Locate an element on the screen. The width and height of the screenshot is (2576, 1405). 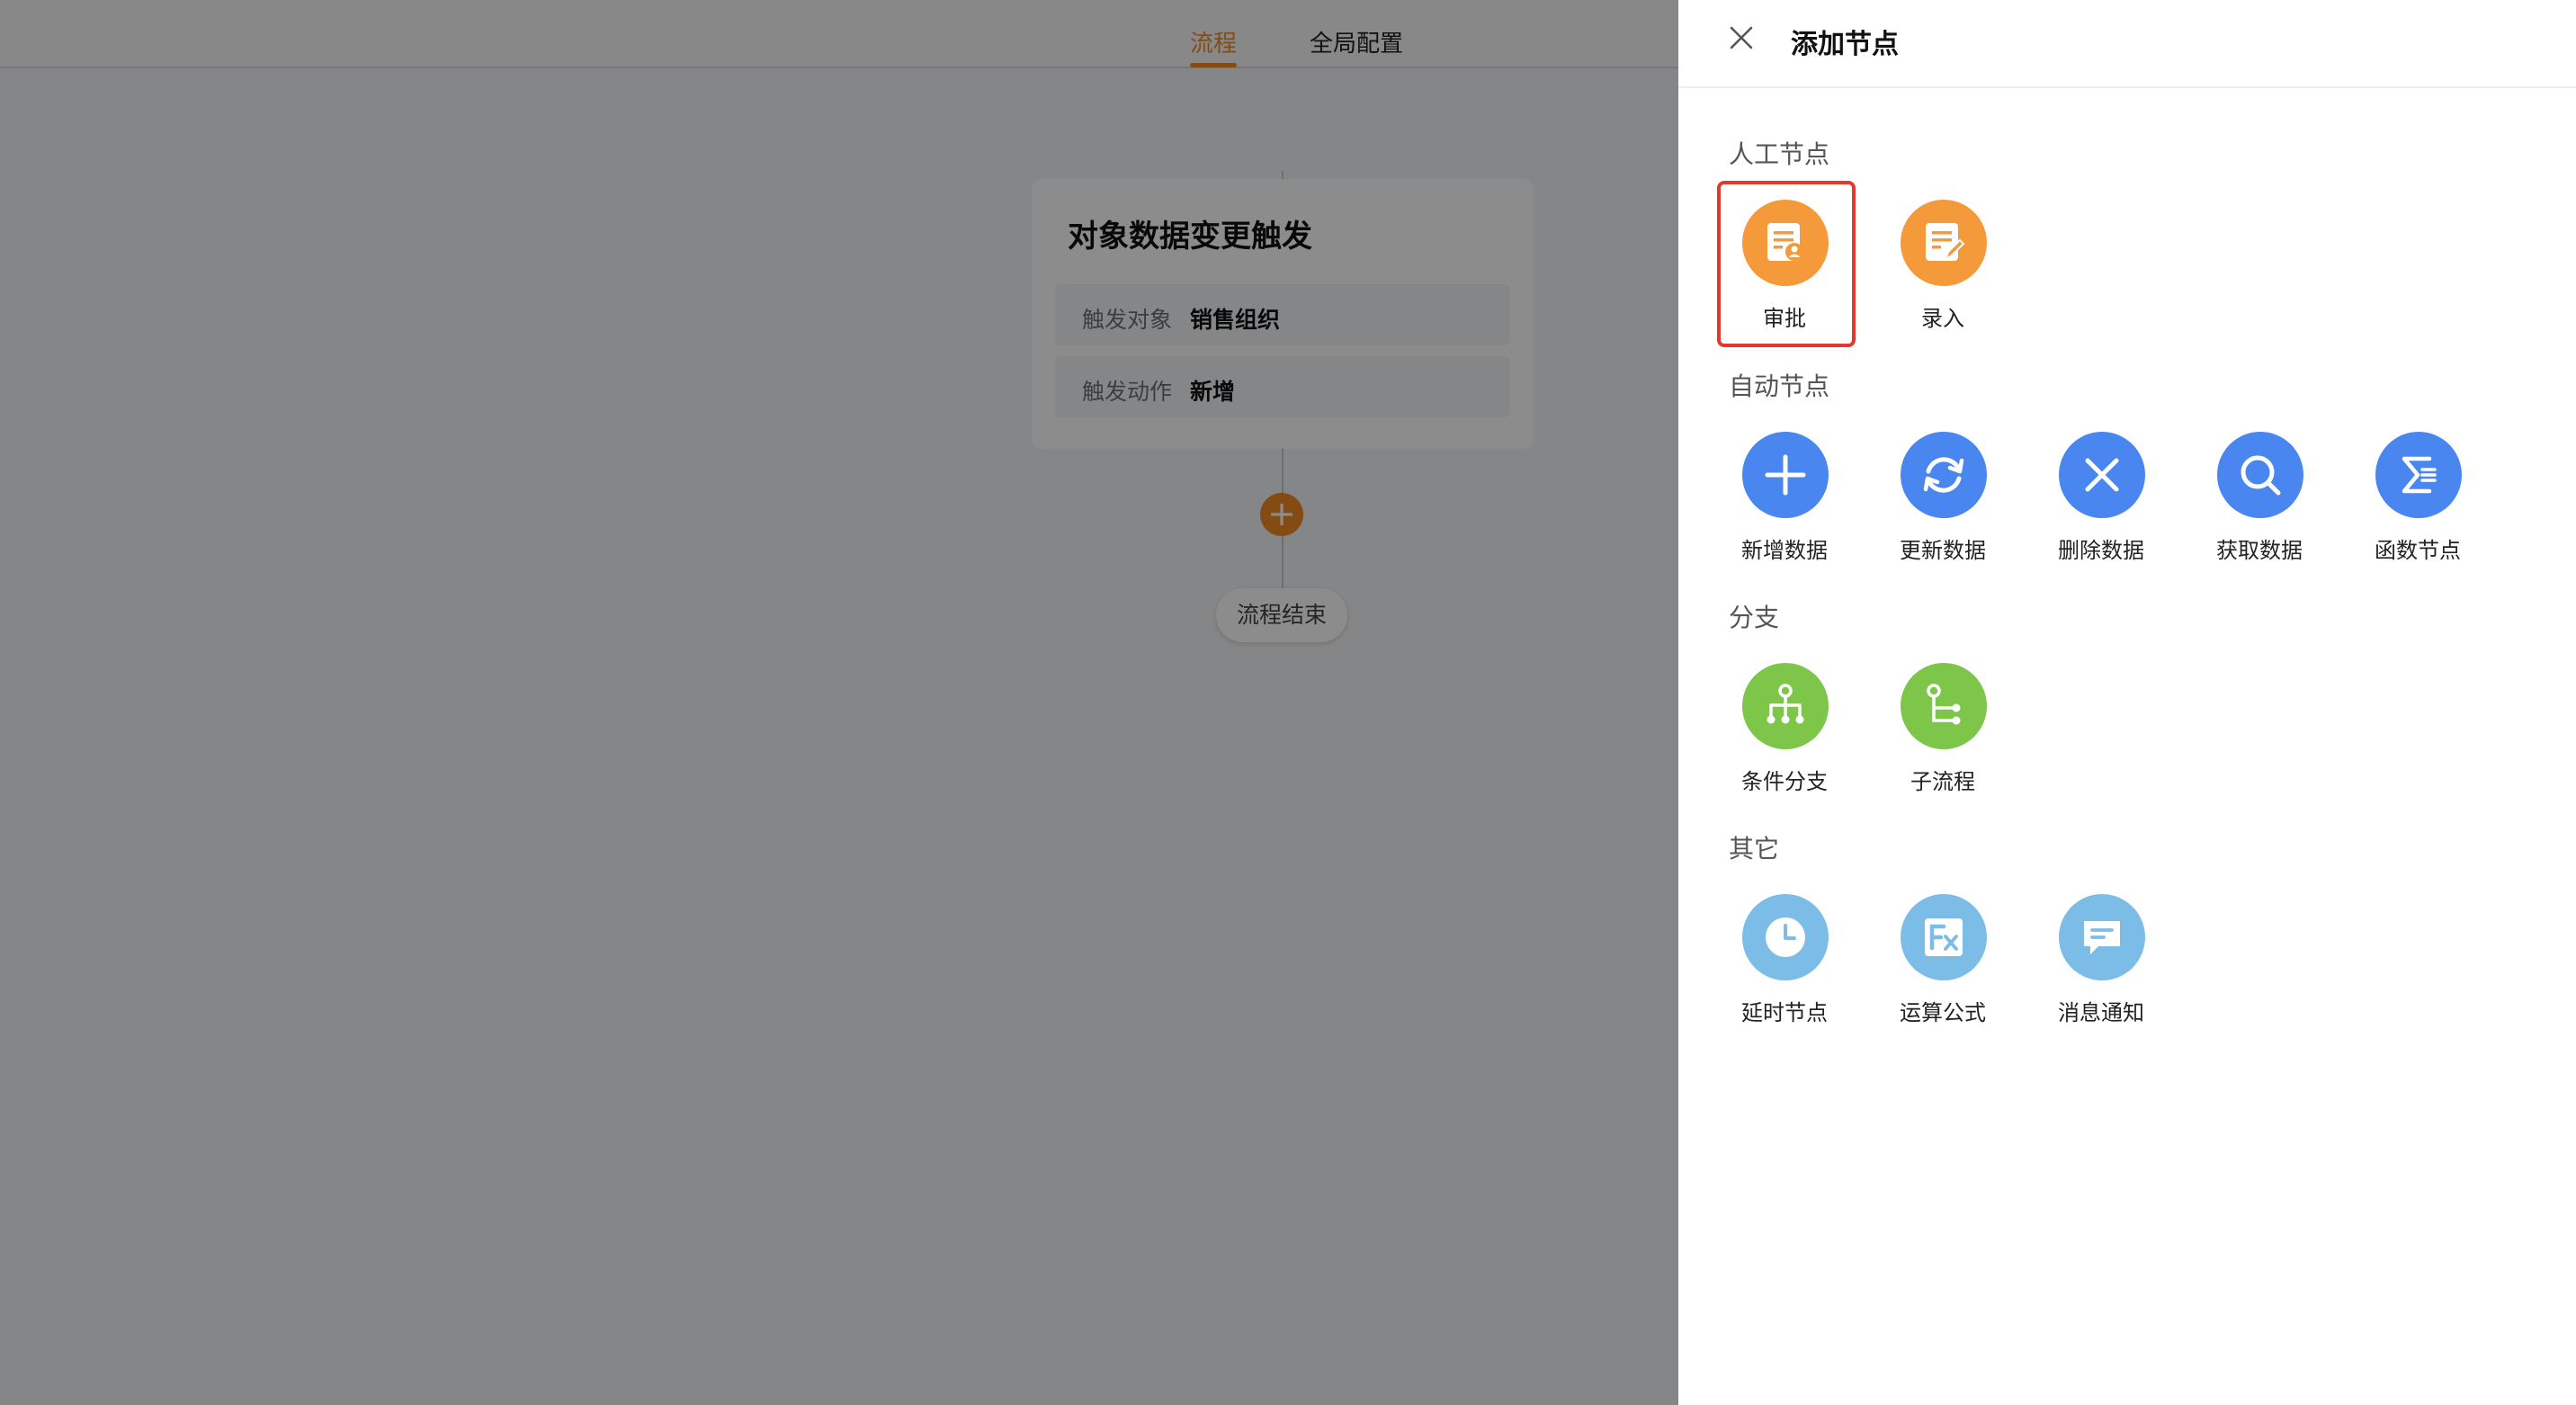
node-label: 函数节点 is located at coordinates (2418, 550).